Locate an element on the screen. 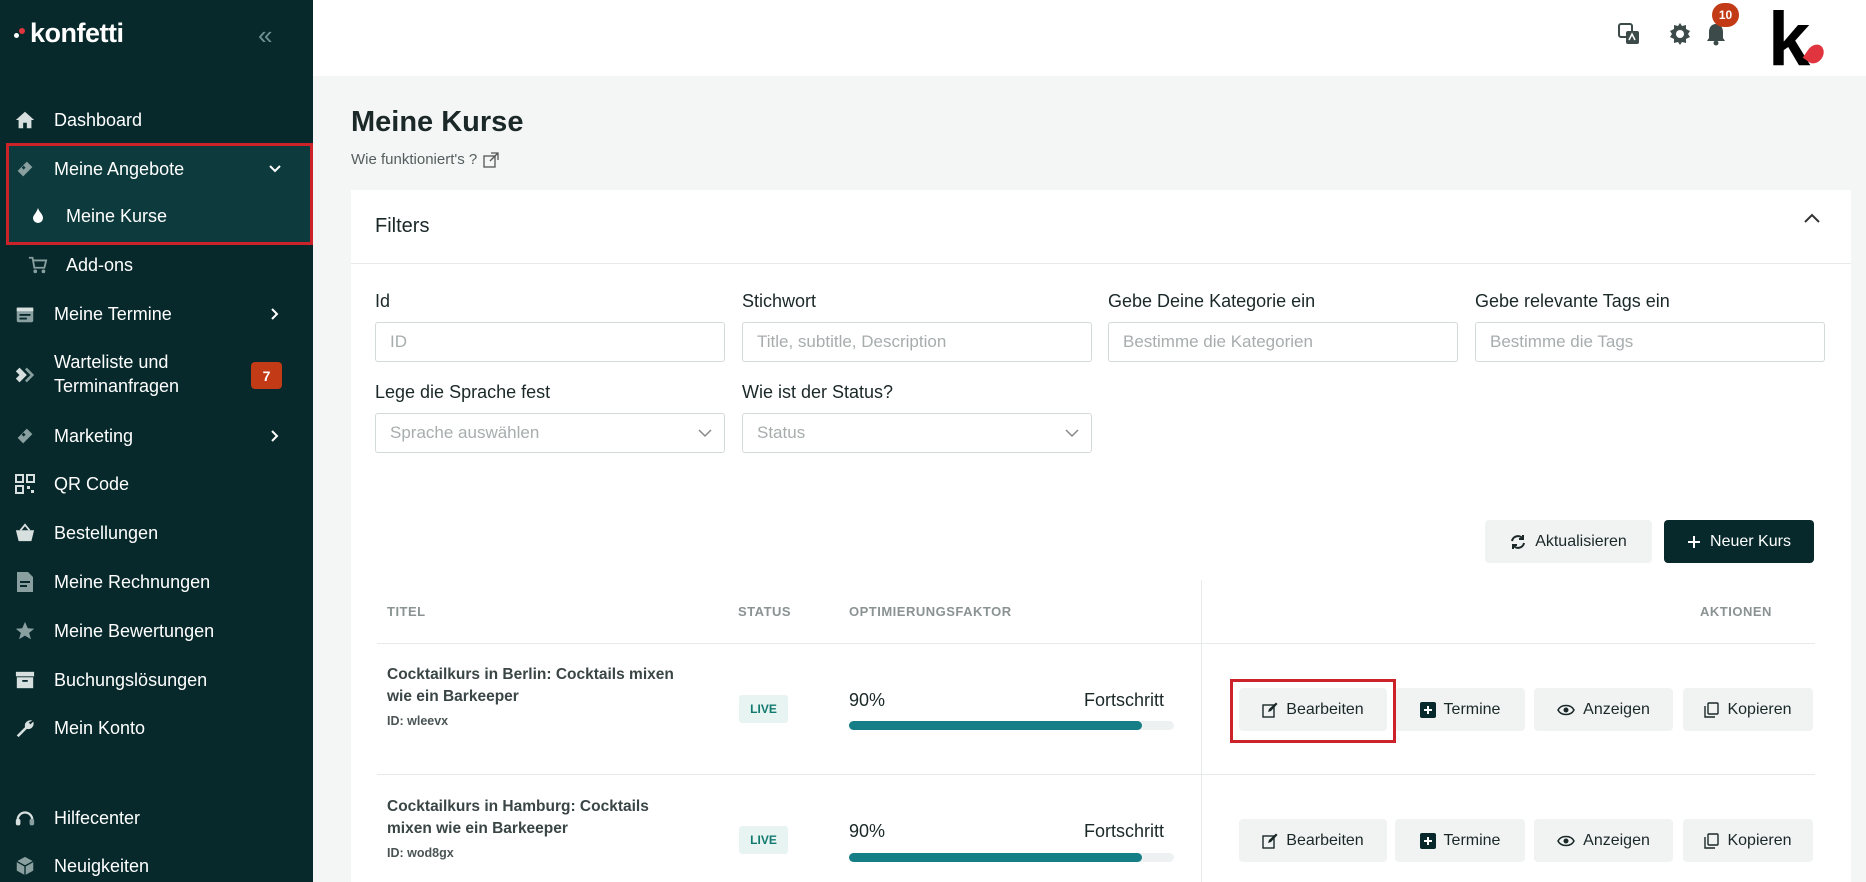  konfetti-logo: konfetti is located at coordinates (69, 33).